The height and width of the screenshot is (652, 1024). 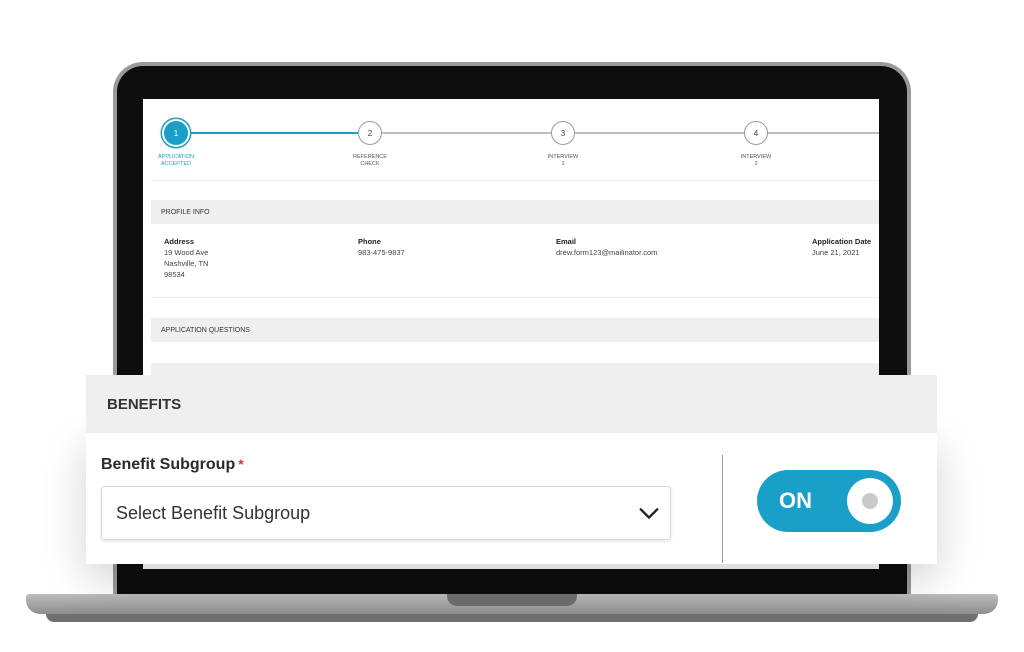 What do you see at coordinates (186, 258) in the screenshot?
I see `address-block: Address 19 Wood Ave Nashville, TN 98534` at bounding box center [186, 258].